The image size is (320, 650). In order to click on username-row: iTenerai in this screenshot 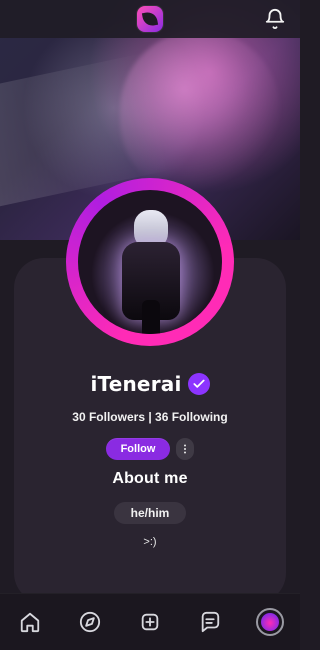, I will do `click(150, 384)`.